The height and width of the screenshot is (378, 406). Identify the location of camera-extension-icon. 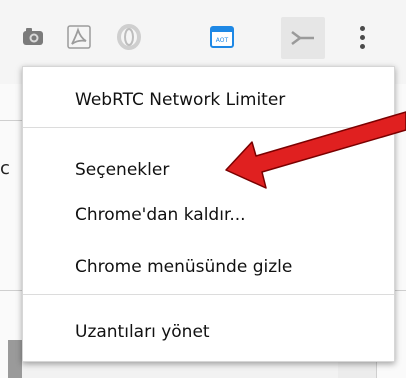
(33, 37).